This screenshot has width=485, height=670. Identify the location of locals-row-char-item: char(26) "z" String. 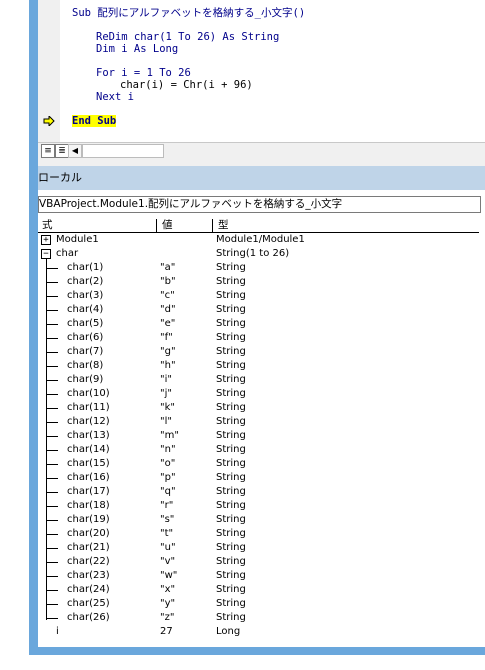
(258, 618).